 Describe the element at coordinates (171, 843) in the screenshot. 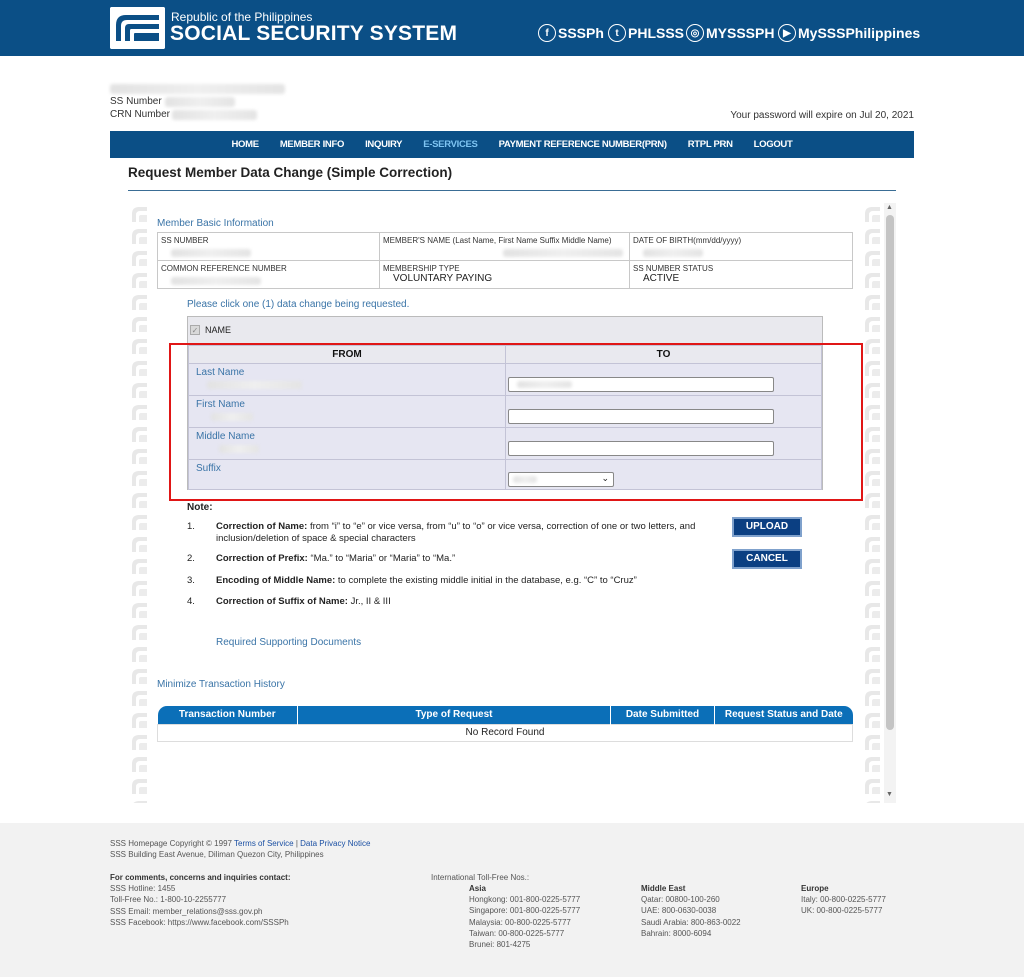

I see `copyright-text: SSS Homepage Copyright © 1997` at that location.